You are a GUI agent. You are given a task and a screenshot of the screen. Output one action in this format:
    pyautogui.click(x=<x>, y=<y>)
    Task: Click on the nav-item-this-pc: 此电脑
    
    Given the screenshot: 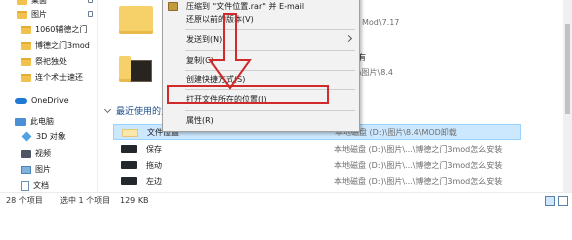 What is the action you would take?
    pyautogui.click(x=56, y=121)
    